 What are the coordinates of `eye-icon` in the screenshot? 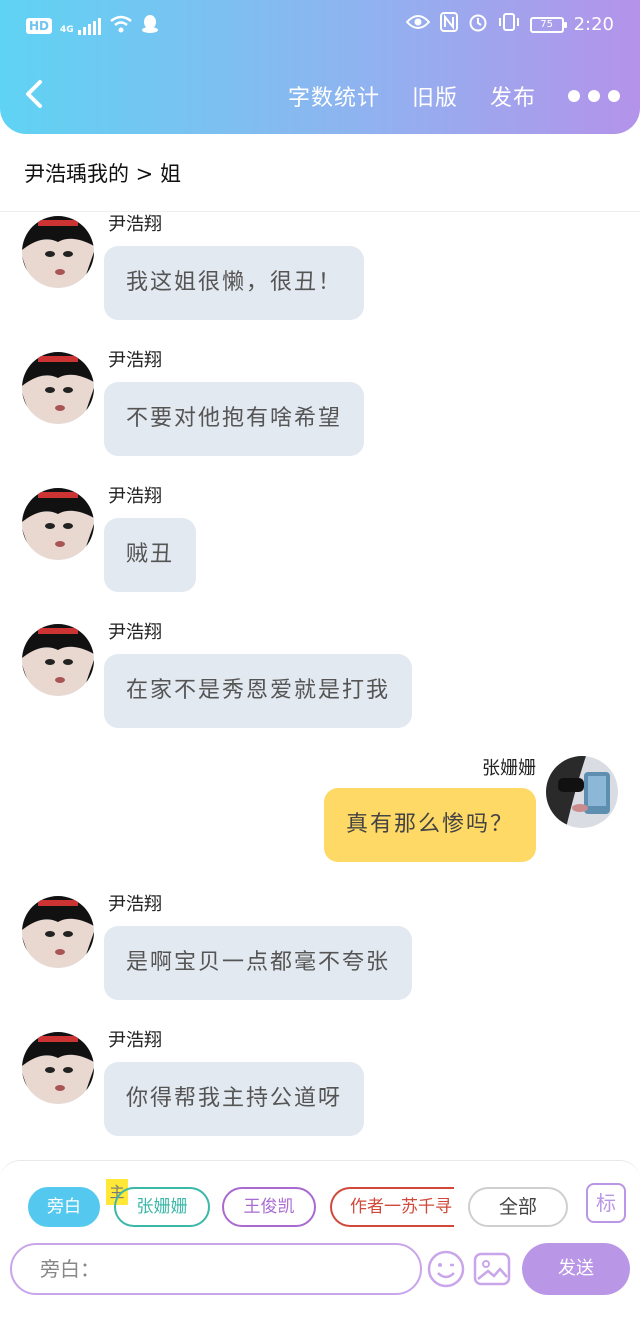 It's located at (417, 24).